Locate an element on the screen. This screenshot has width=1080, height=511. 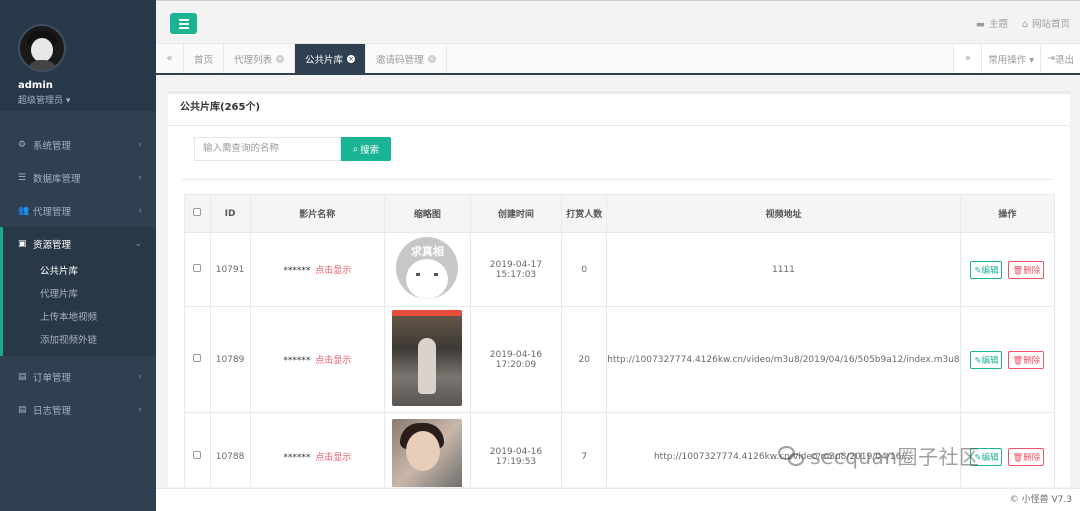
created-clock: 15:17:03 is located at coordinates (516, 274).